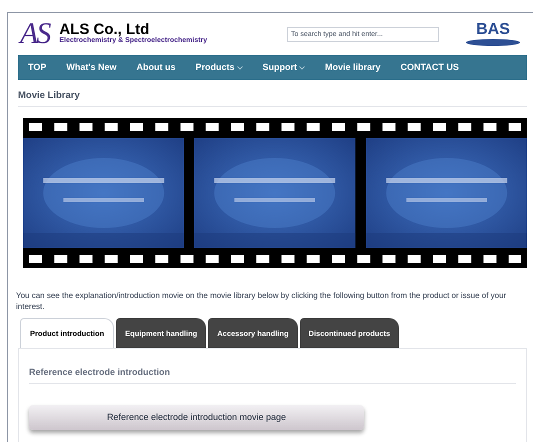 This screenshot has height=442, width=533. Describe the element at coordinates (262, 301) in the screenshot. I see `intro-text: You can see the explanation/introduction movie on the movie library below by clicking the following button from the product or issue of your interest.` at that location.